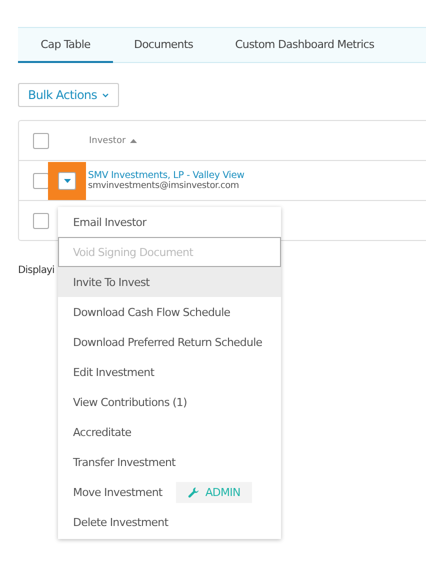 The image size is (426, 570). What do you see at coordinates (117, 492) in the screenshot?
I see `menu-item-label: Move Investment` at bounding box center [117, 492].